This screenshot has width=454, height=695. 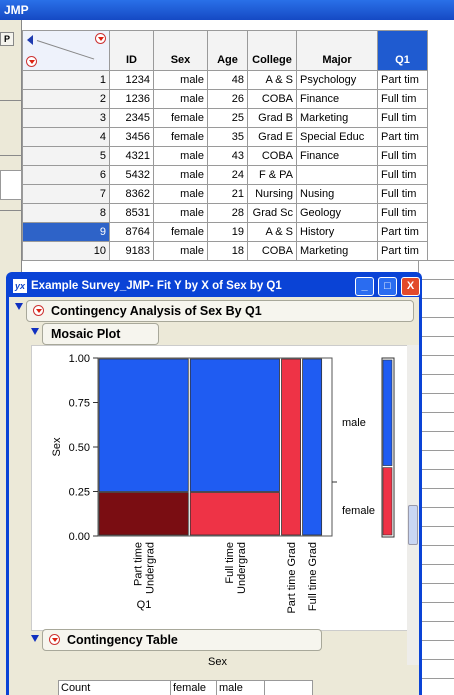 I want to click on row-number: 4, so click(x=66, y=137).